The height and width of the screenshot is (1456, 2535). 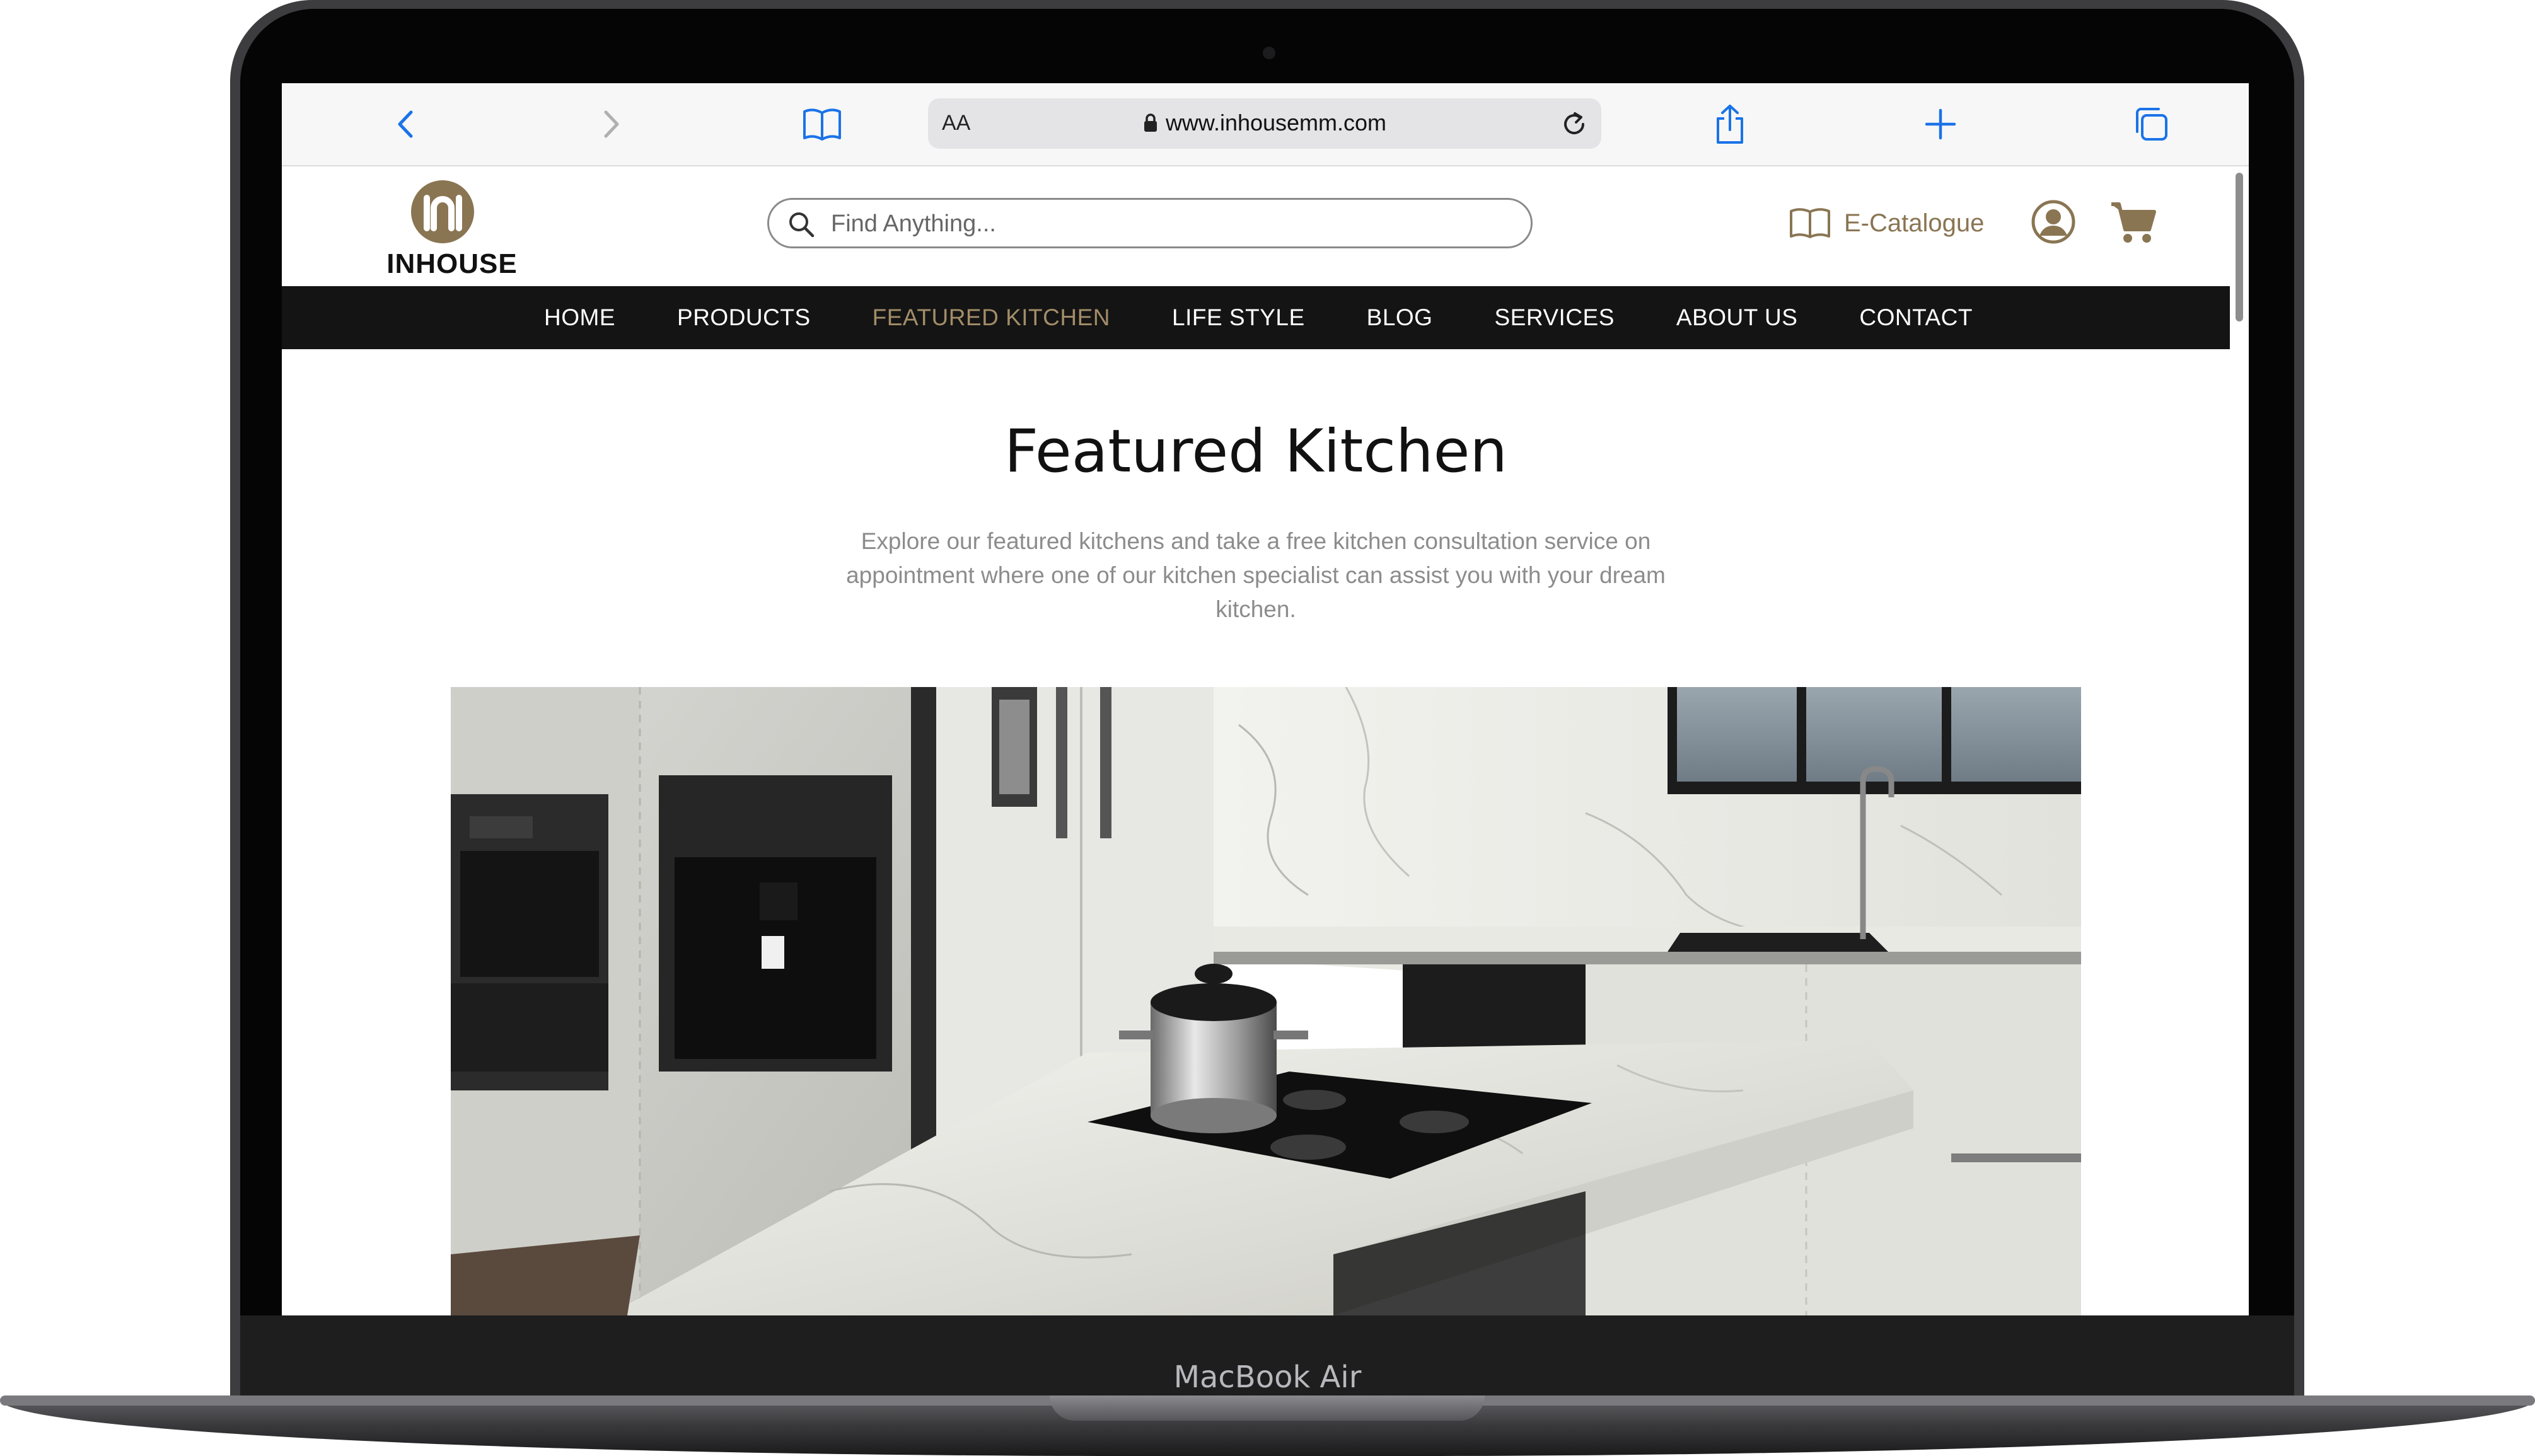 I want to click on logo-mark, so click(x=442, y=211).